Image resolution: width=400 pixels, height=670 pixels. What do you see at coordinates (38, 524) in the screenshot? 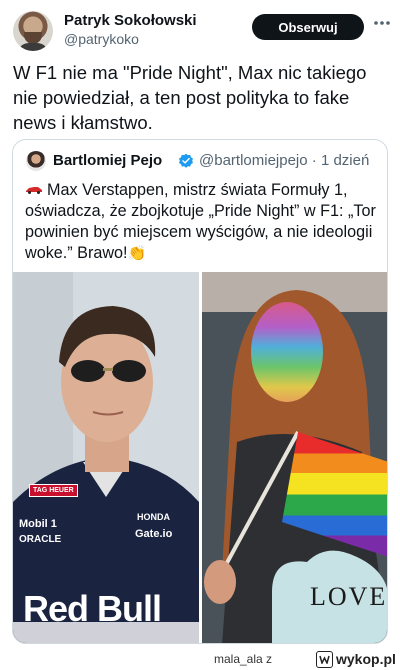
I see `sponsor-logo-mobil: Mobil 1` at bounding box center [38, 524].